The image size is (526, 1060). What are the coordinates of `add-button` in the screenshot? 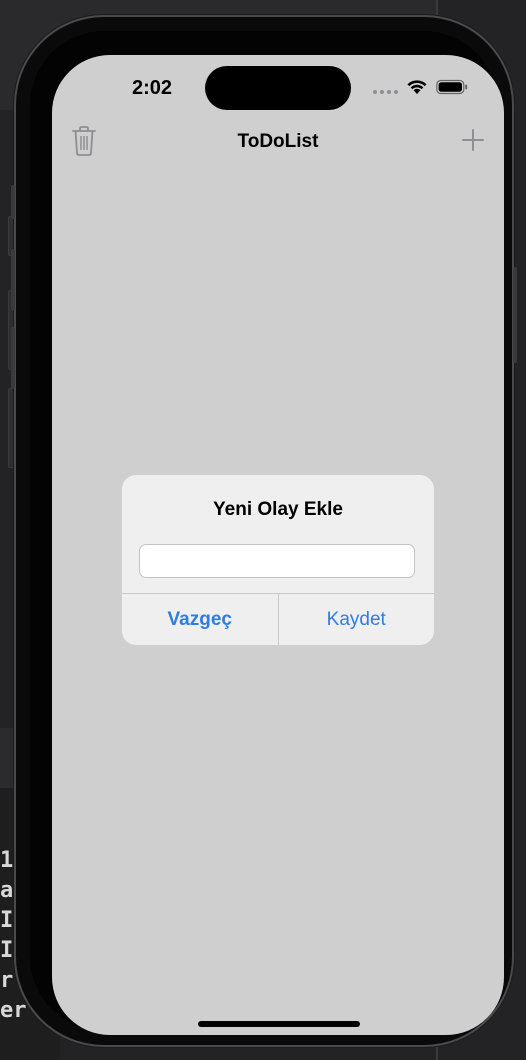 It's located at (473, 140).